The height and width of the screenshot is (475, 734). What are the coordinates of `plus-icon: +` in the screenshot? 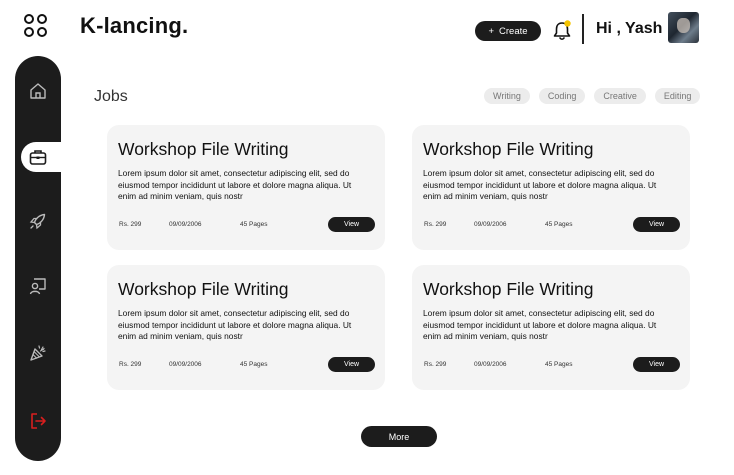 It's located at (491, 31).